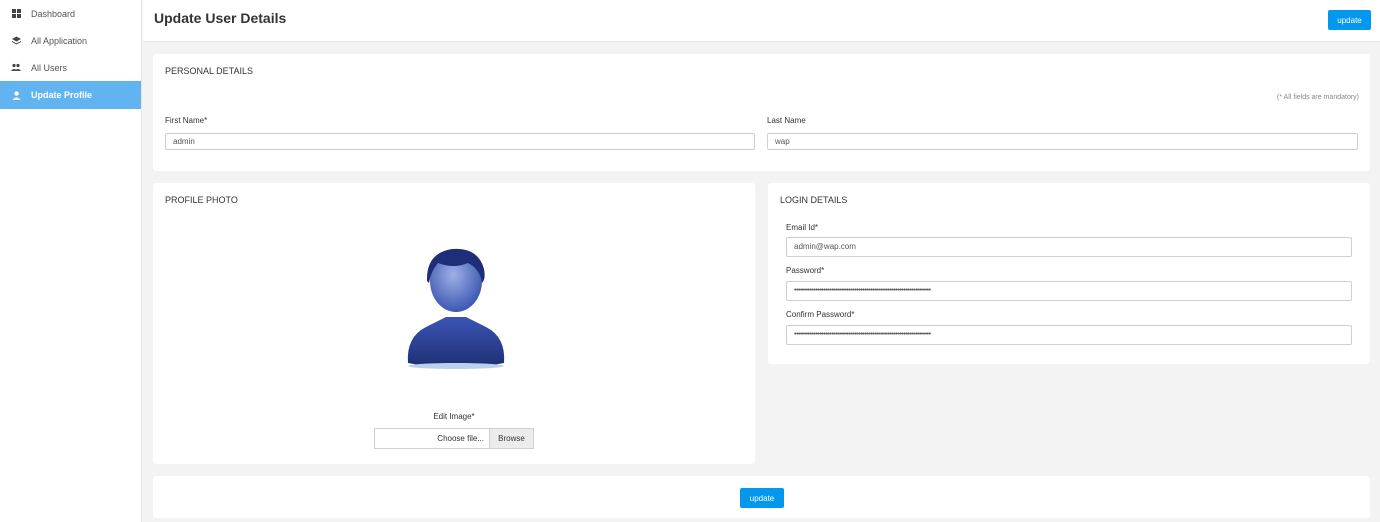  What do you see at coordinates (53, 13) in the screenshot?
I see `sidebar-item-label: Dashboard` at bounding box center [53, 13].